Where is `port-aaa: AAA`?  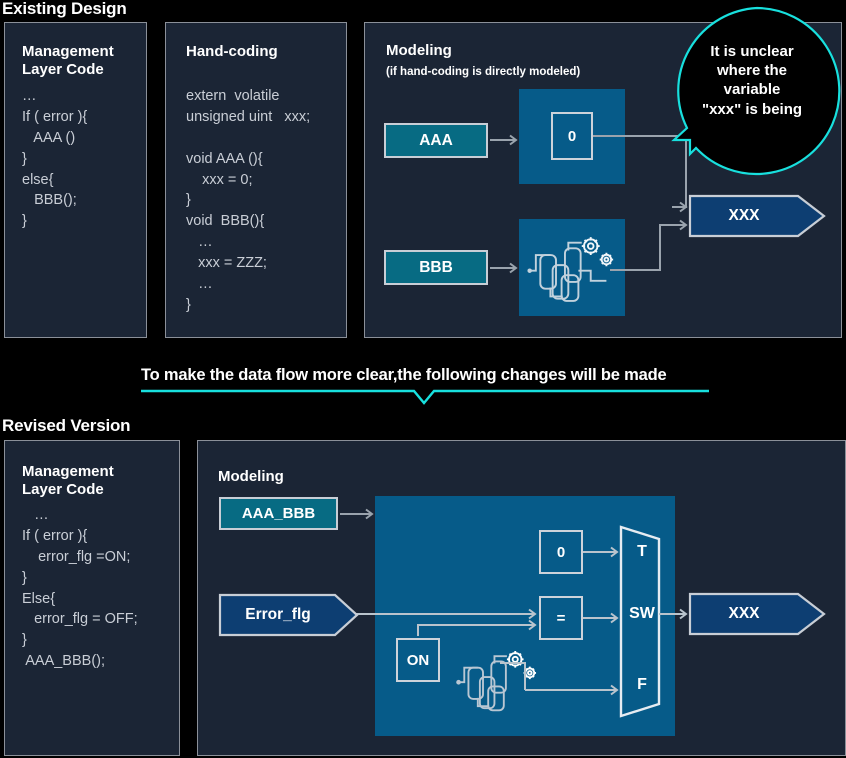
port-aaa: AAA is located at coordinates (436, 140).